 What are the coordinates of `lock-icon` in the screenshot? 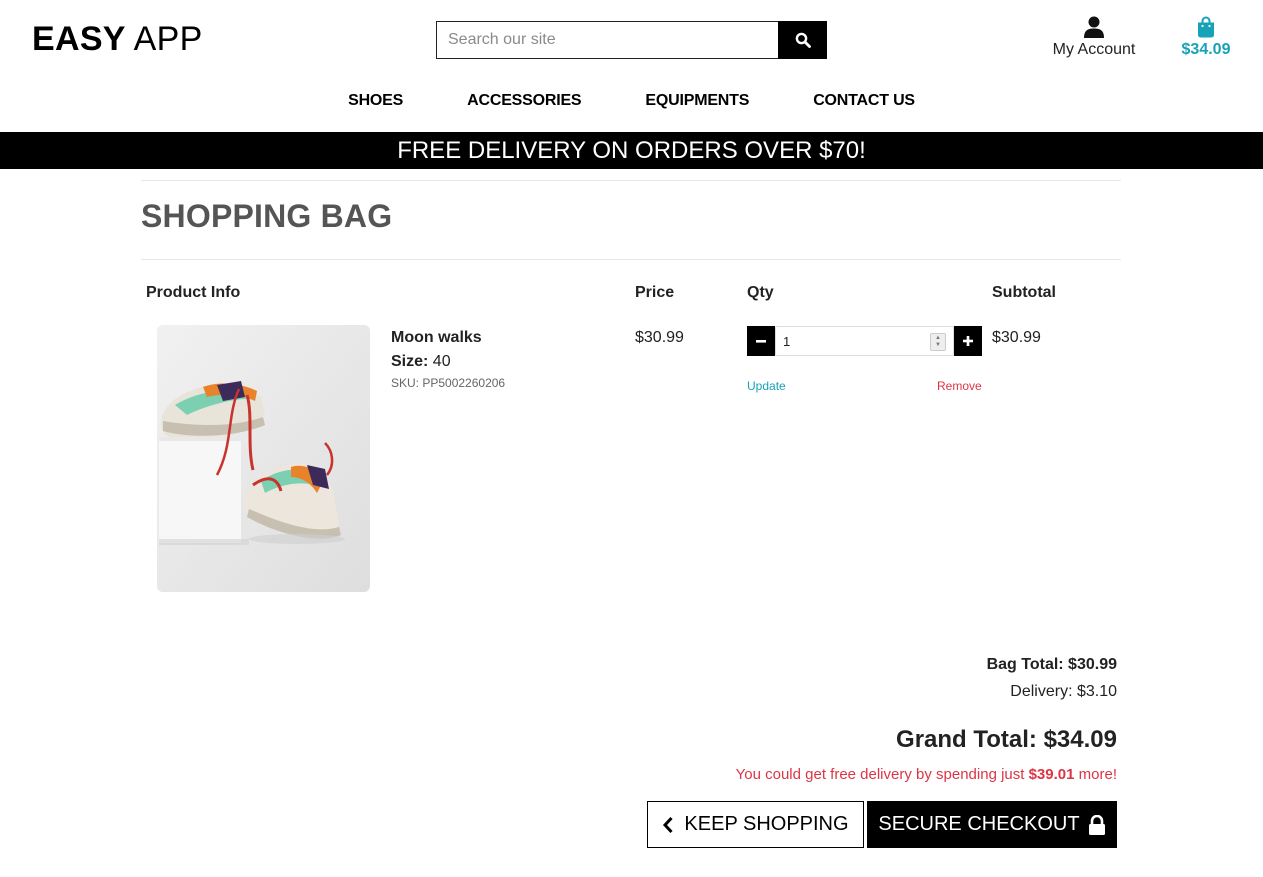 It's located at (1096, 824).